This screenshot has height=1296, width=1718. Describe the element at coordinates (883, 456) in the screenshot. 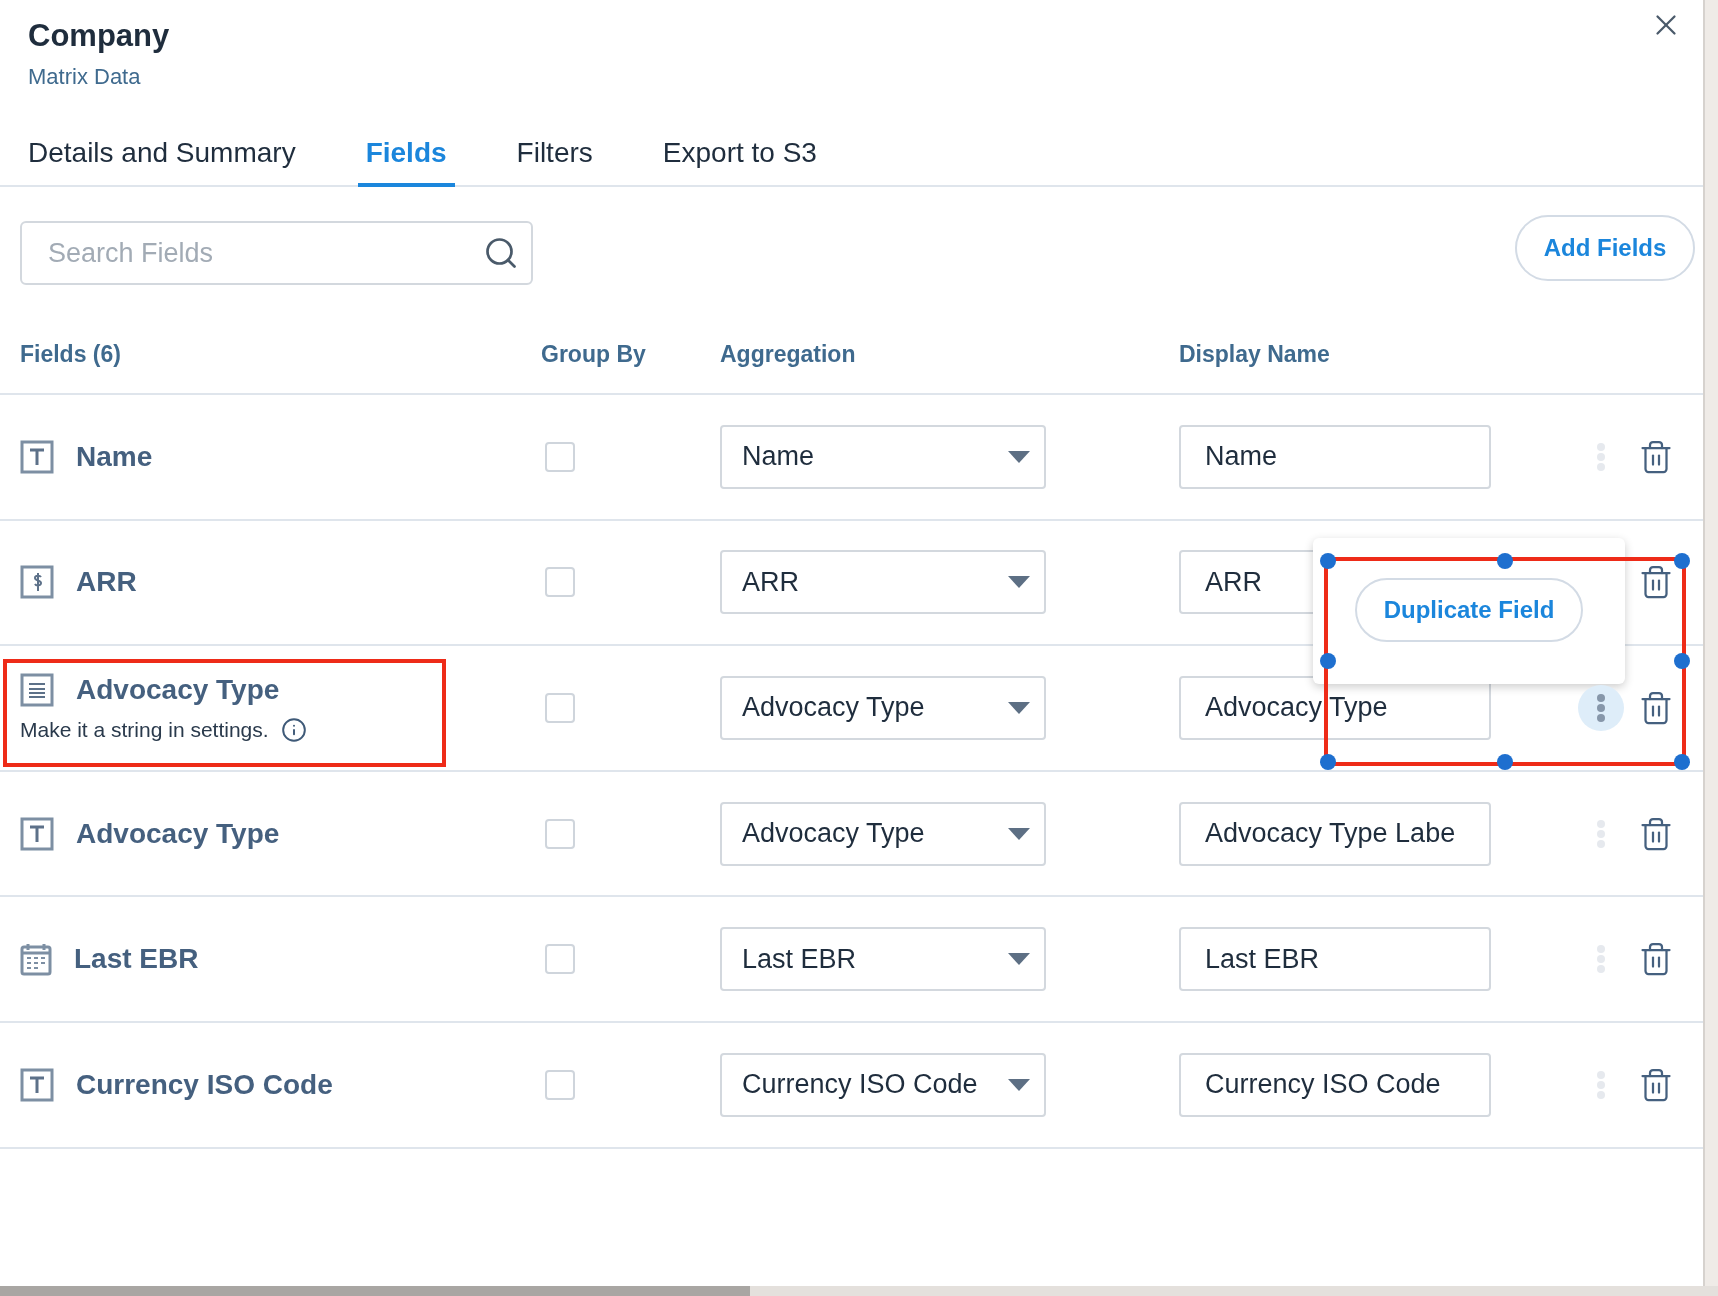

I see `aggregation-dropdown: Name` at that location.